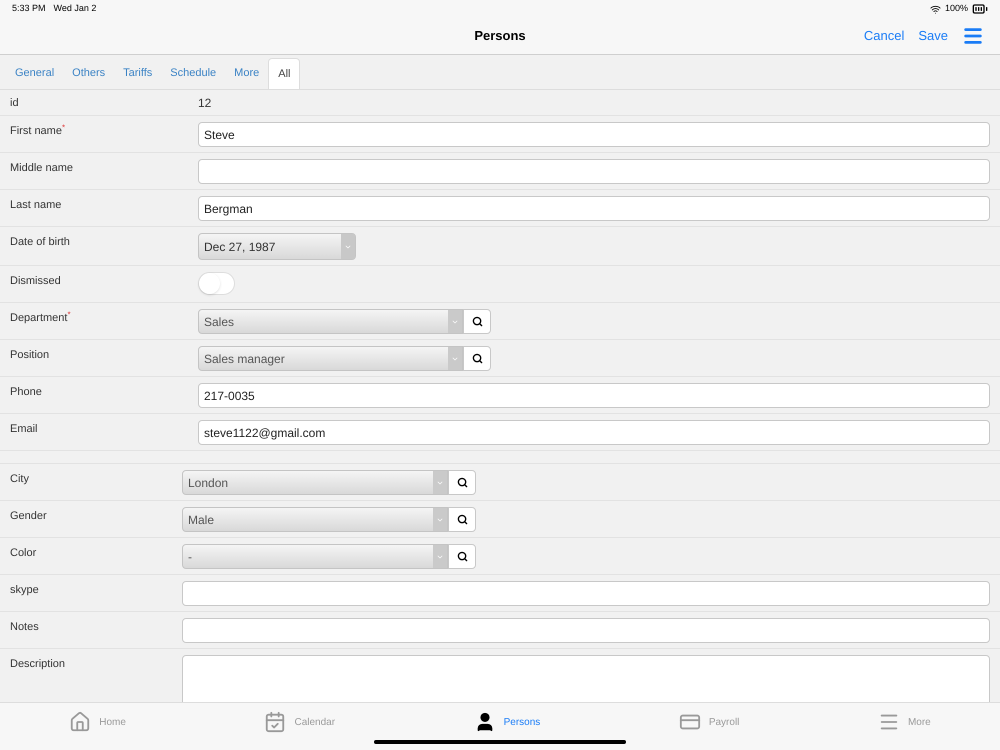 This screenshot has height=750, width=1000. I want to click on field-label: City, so click(19, 479).